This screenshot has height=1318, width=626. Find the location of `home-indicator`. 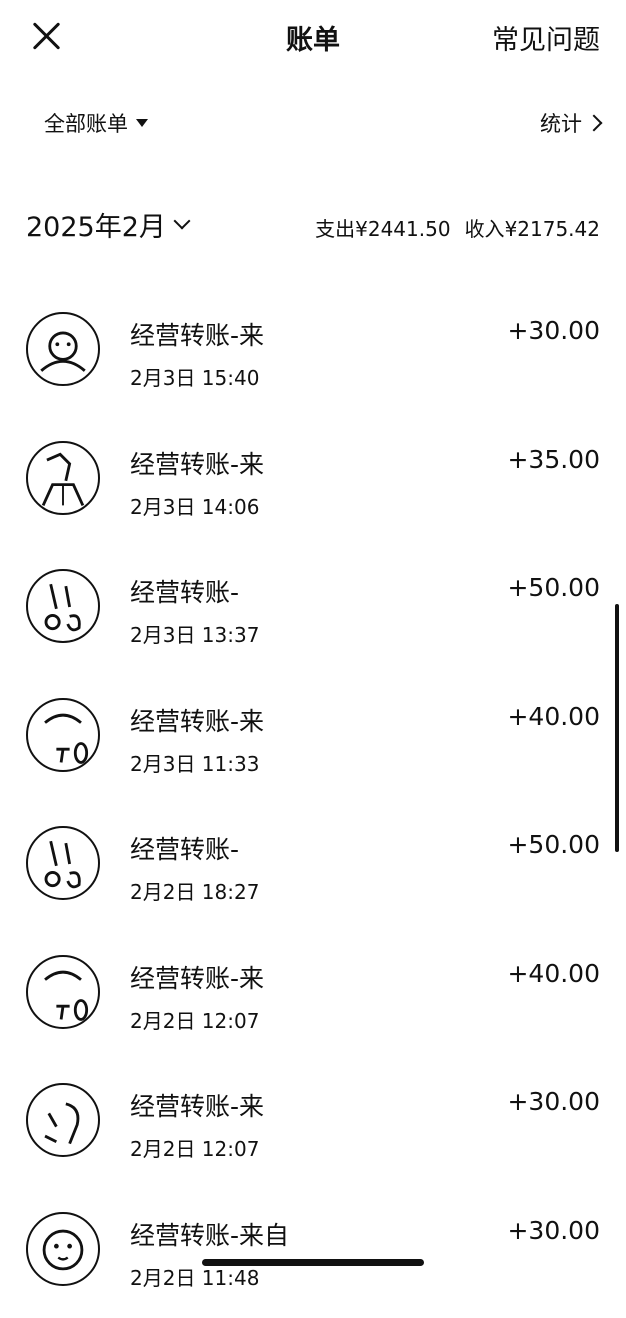

home-indicator is located at coordinates (313, 1262).